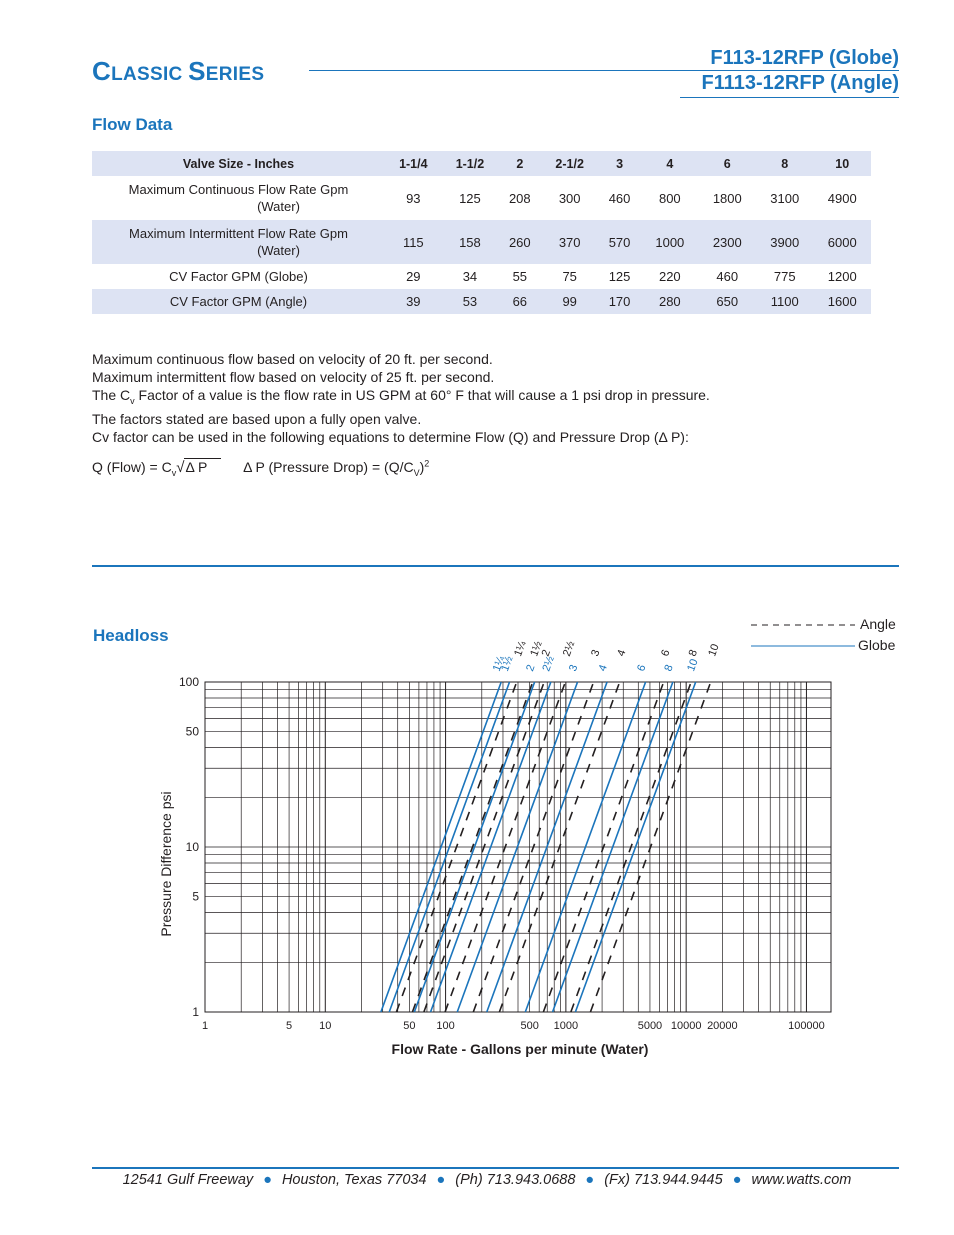  Describe the element at coordinates (445, 1026) in the screenshot. I see `x-tick-label: 100` at that location.